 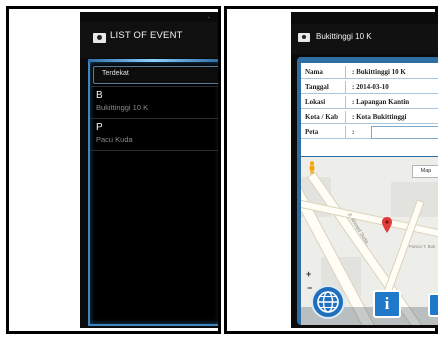 I want to click on map-type-button: Map, so click(x=425, y=171).